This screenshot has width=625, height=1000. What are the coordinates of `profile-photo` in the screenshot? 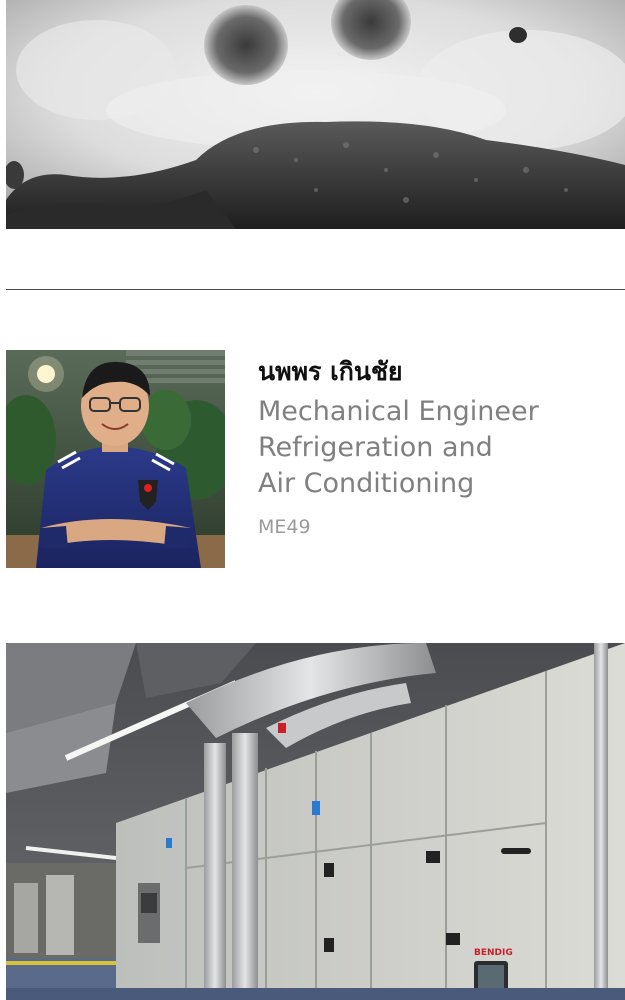 It's located at (115, 459).